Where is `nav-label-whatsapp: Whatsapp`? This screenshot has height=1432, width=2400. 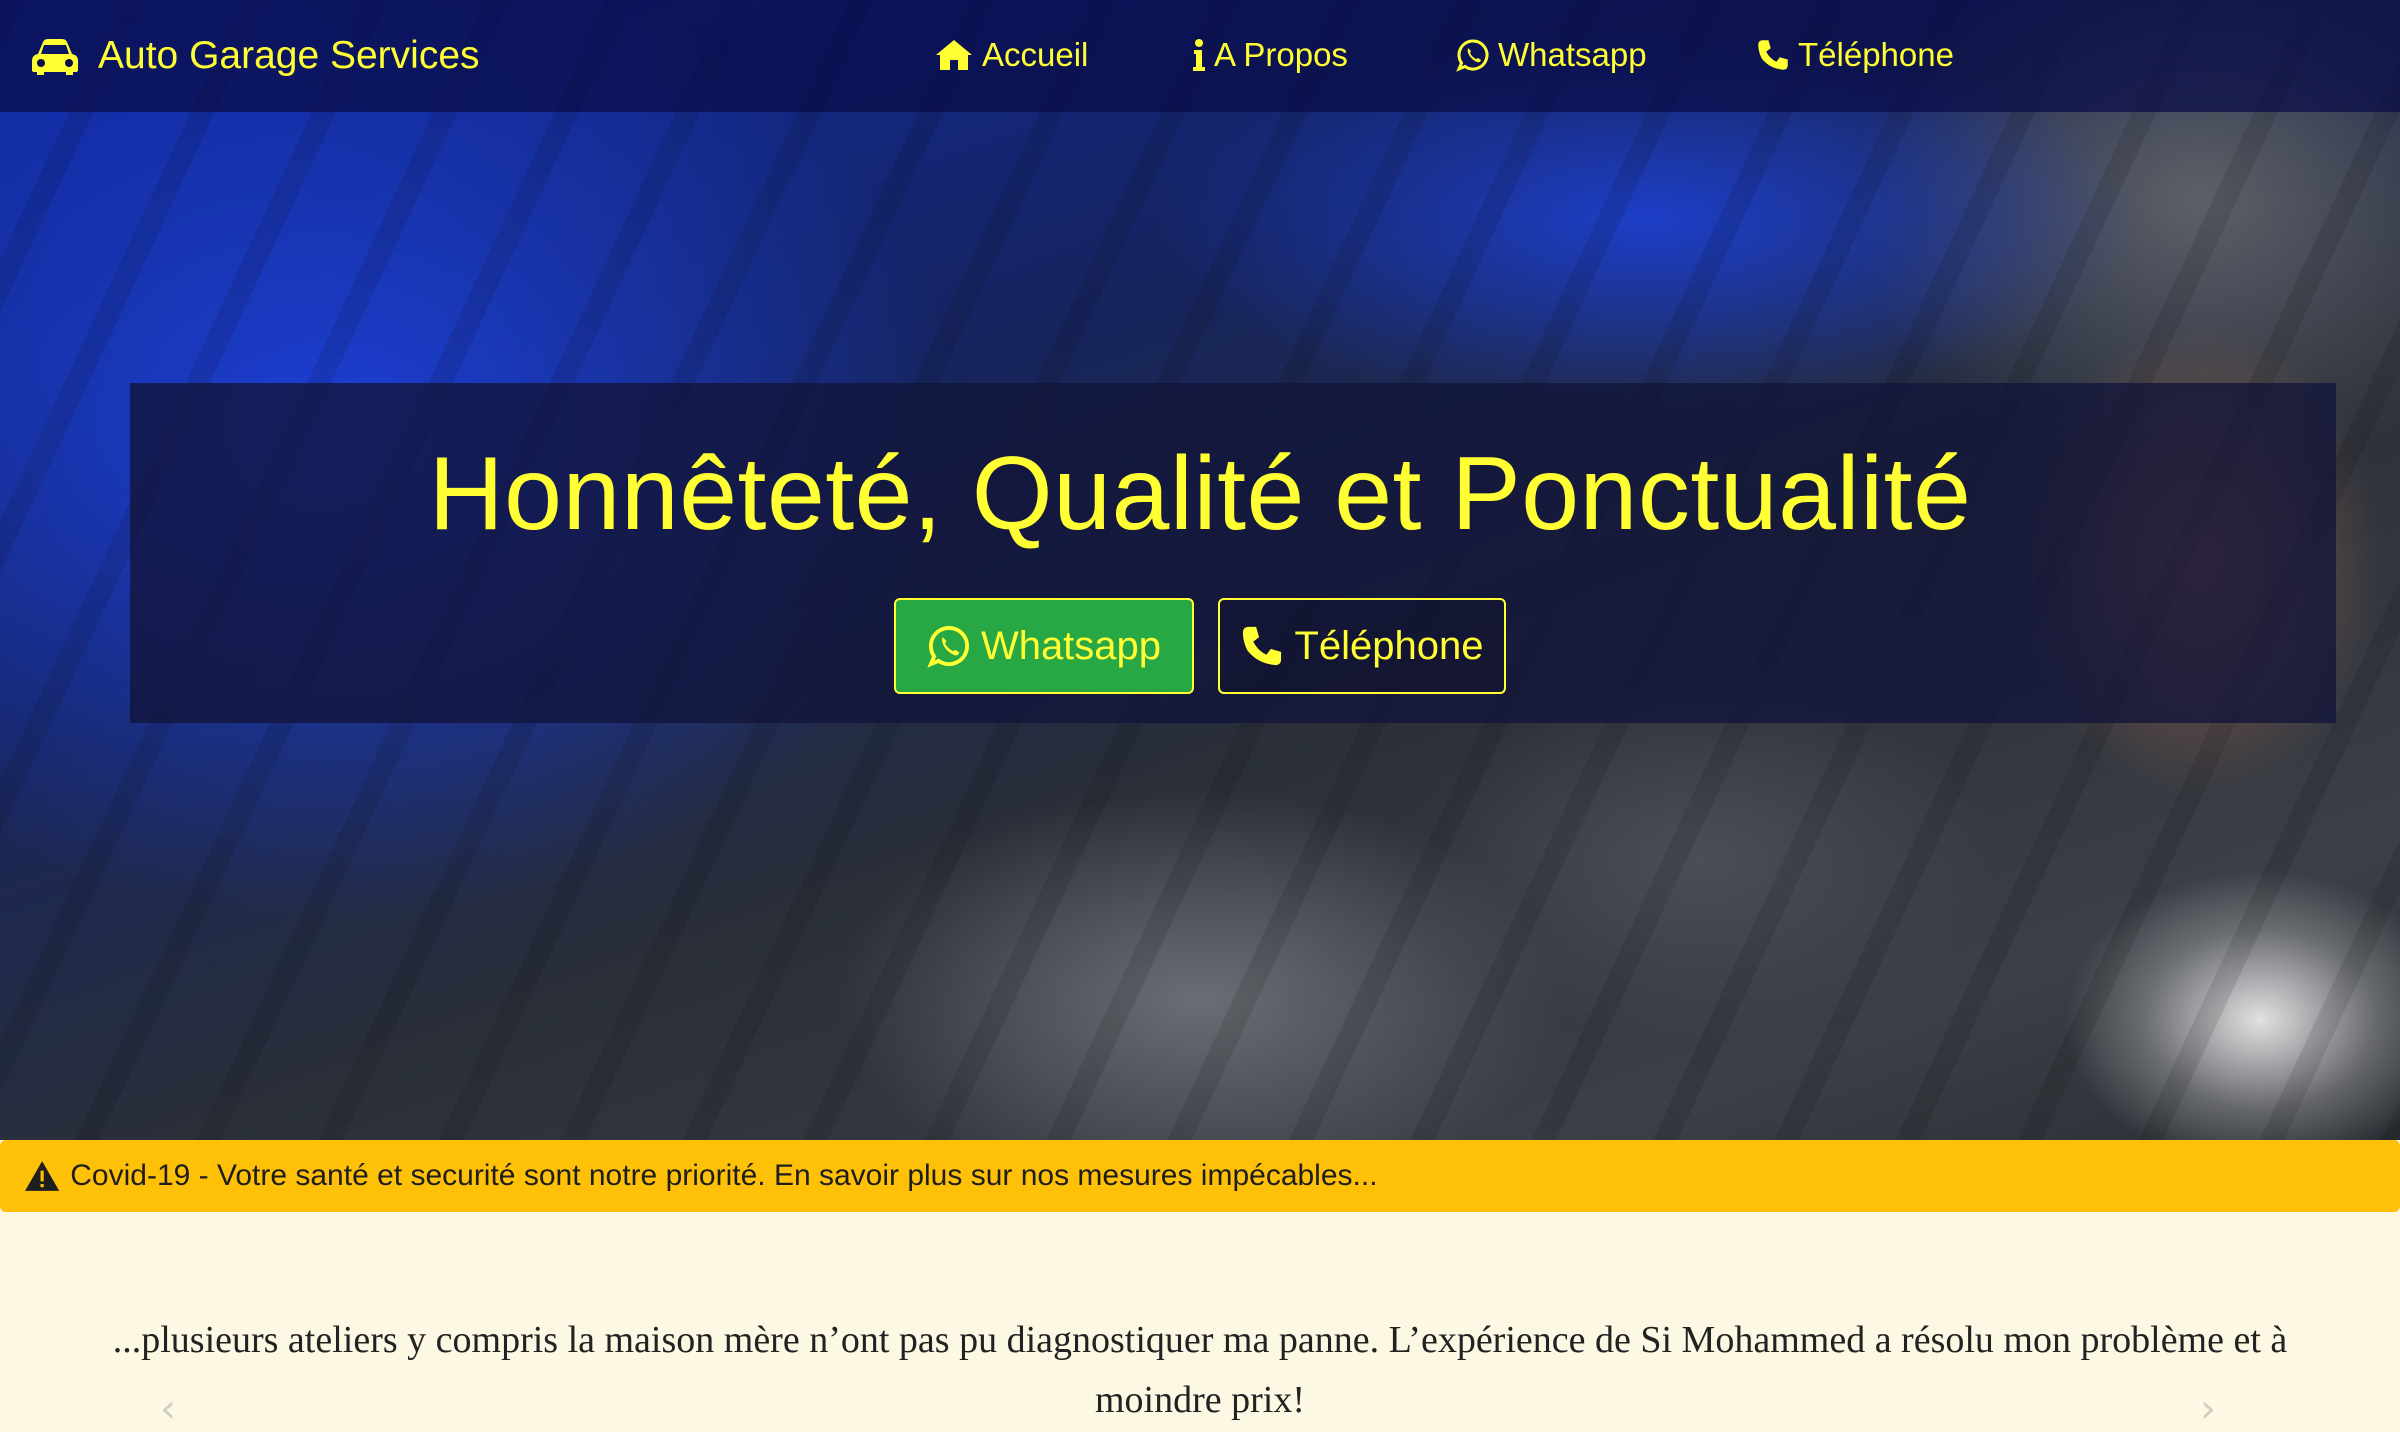
nav-label-whatsapp: Whatsapp is located at coordinates (1572, 54).